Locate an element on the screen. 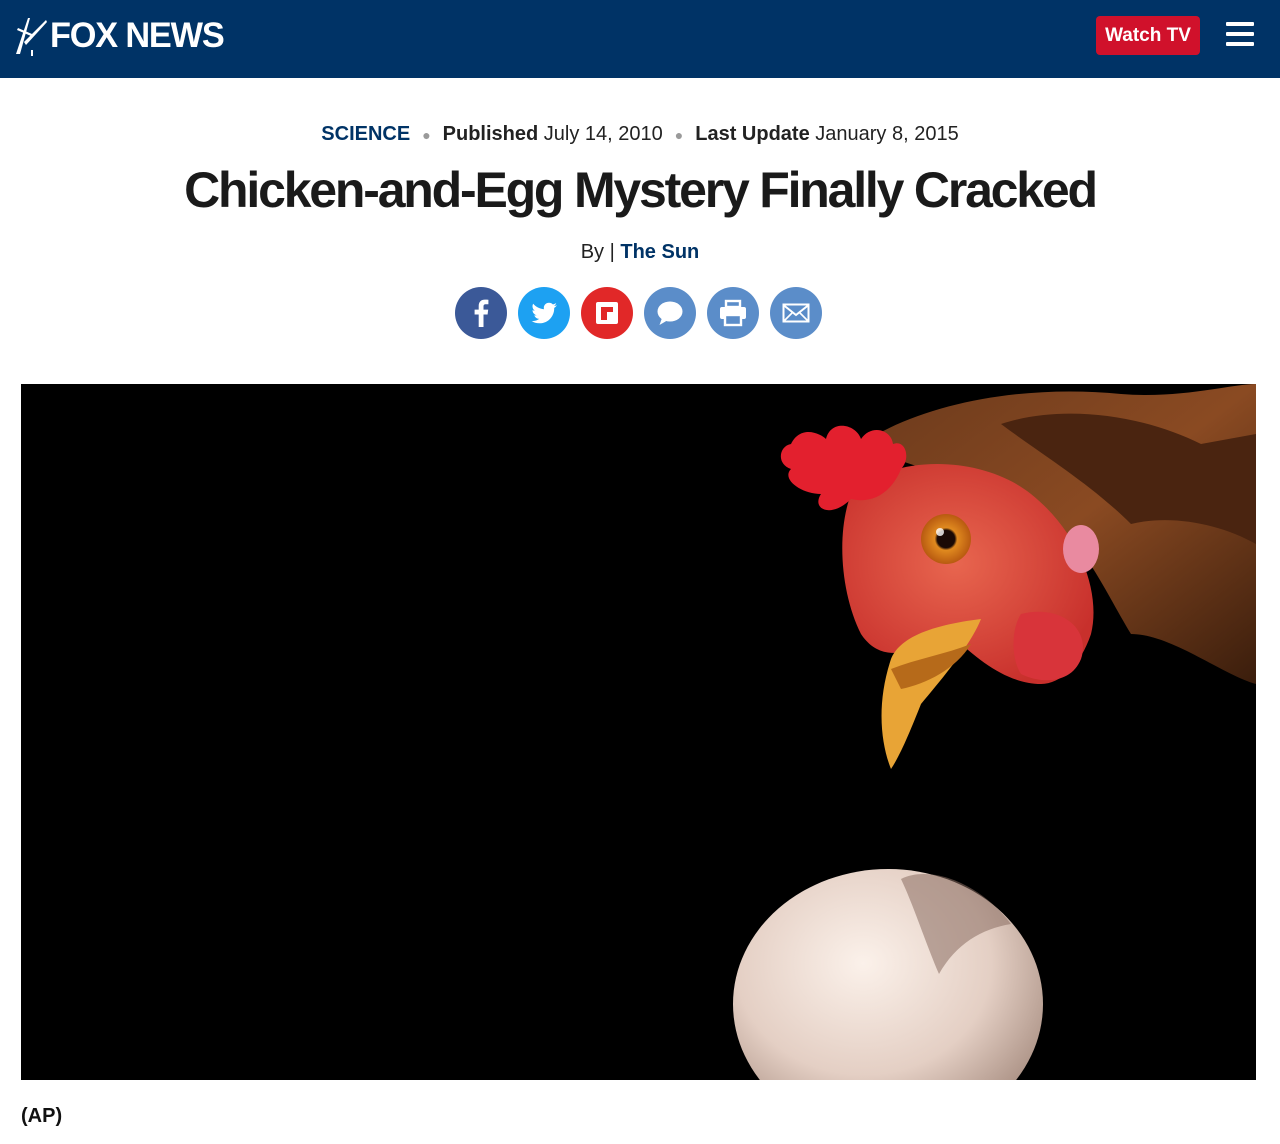 The height and width of the screenshot is (1144, 1280). twitter-icon is located at coordinates (544, 313).